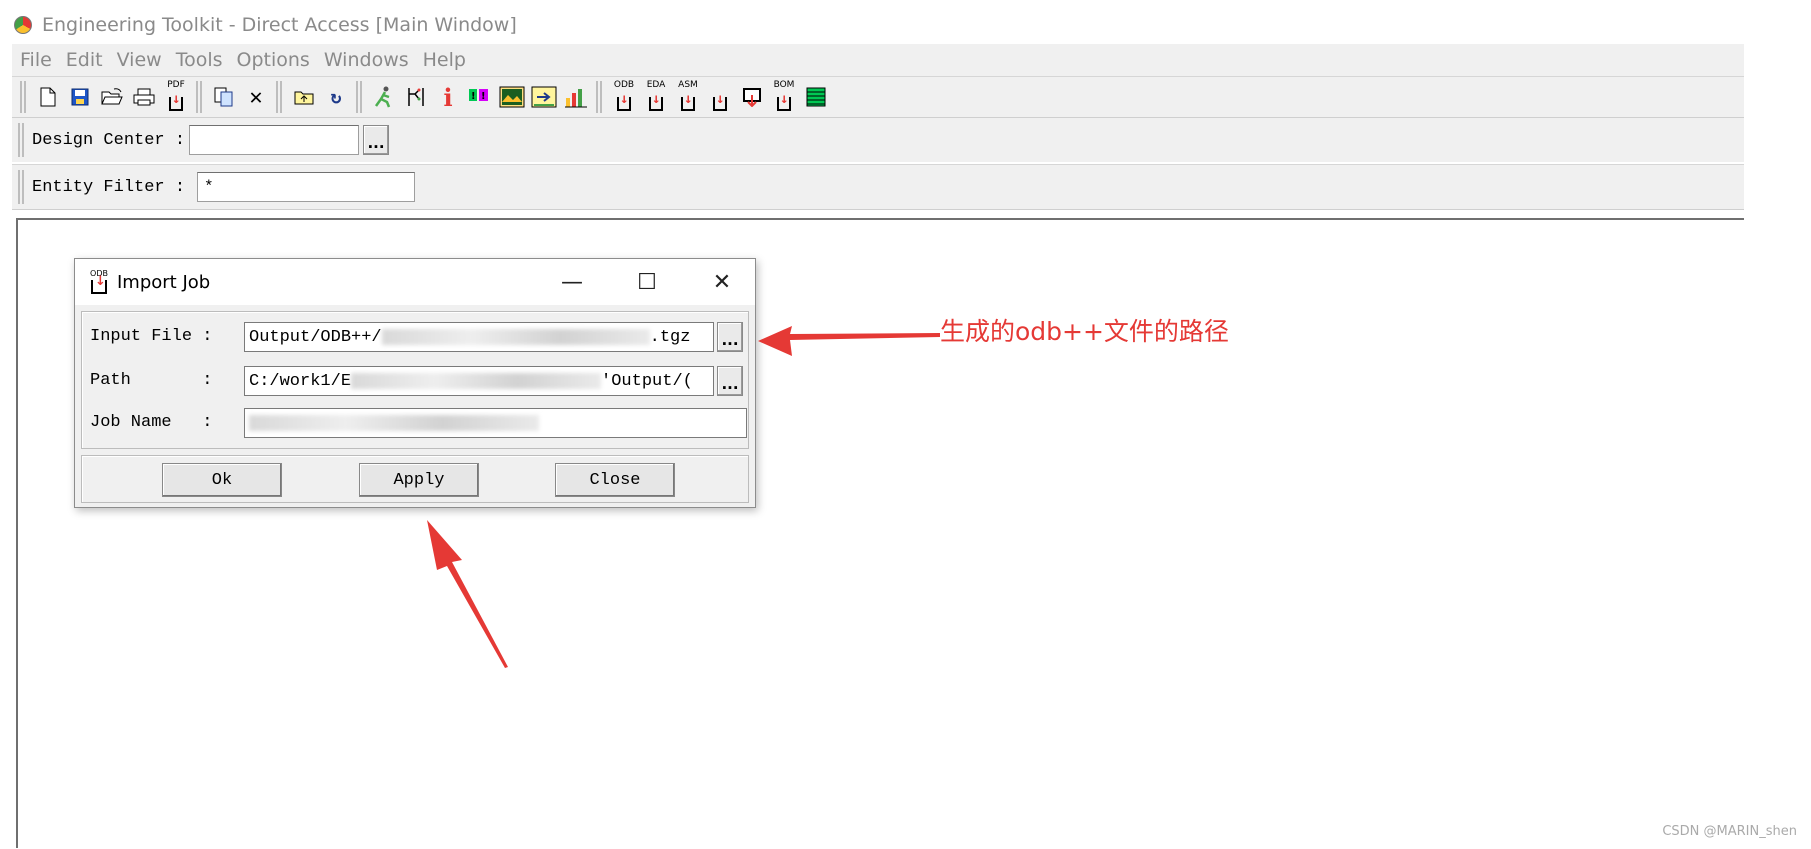 The width and height of the screenshot is (1811, 849). I want to click on copy-icon, so click(224, 97).